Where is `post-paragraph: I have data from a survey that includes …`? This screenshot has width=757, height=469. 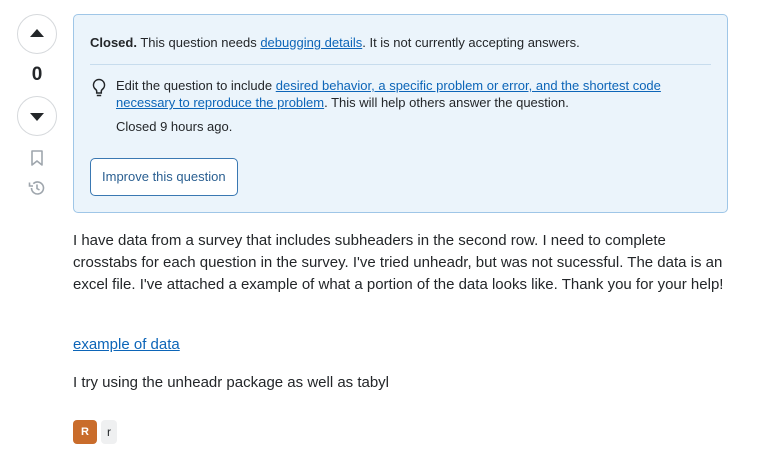 post-paragraph: I have data from a survey that includes … is located at coordinates (398, 262).